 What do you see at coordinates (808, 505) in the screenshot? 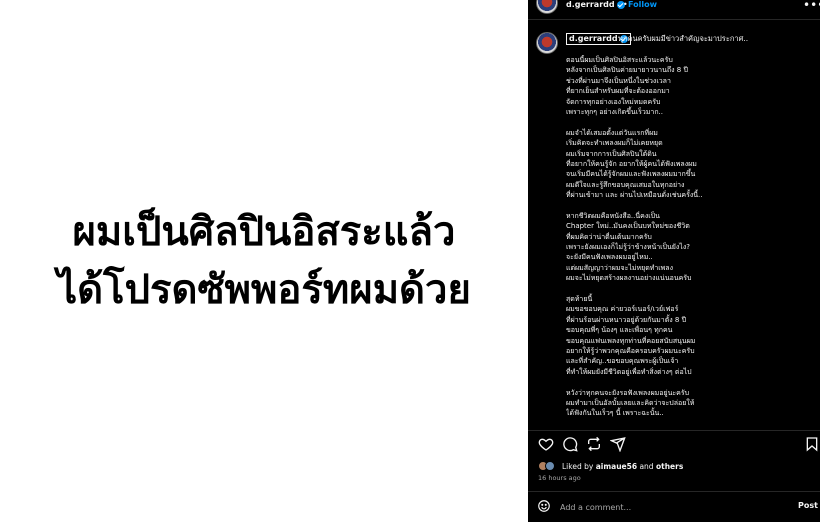
I see `post-comment-button: Post` at bounding box center [808, 505].